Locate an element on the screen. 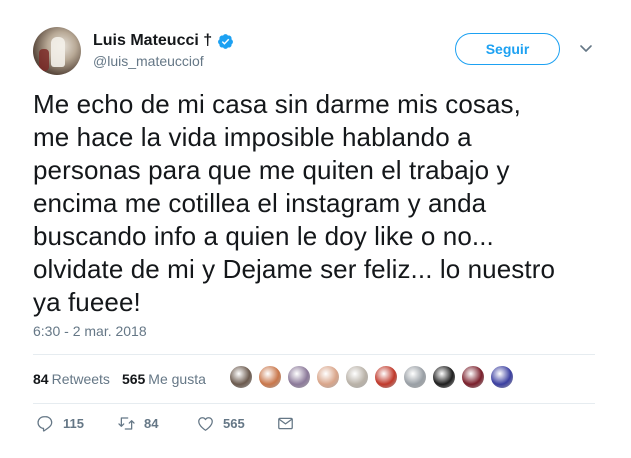 The image size is (631, 458). like-button: 565 is located at coordinates (220, 423).